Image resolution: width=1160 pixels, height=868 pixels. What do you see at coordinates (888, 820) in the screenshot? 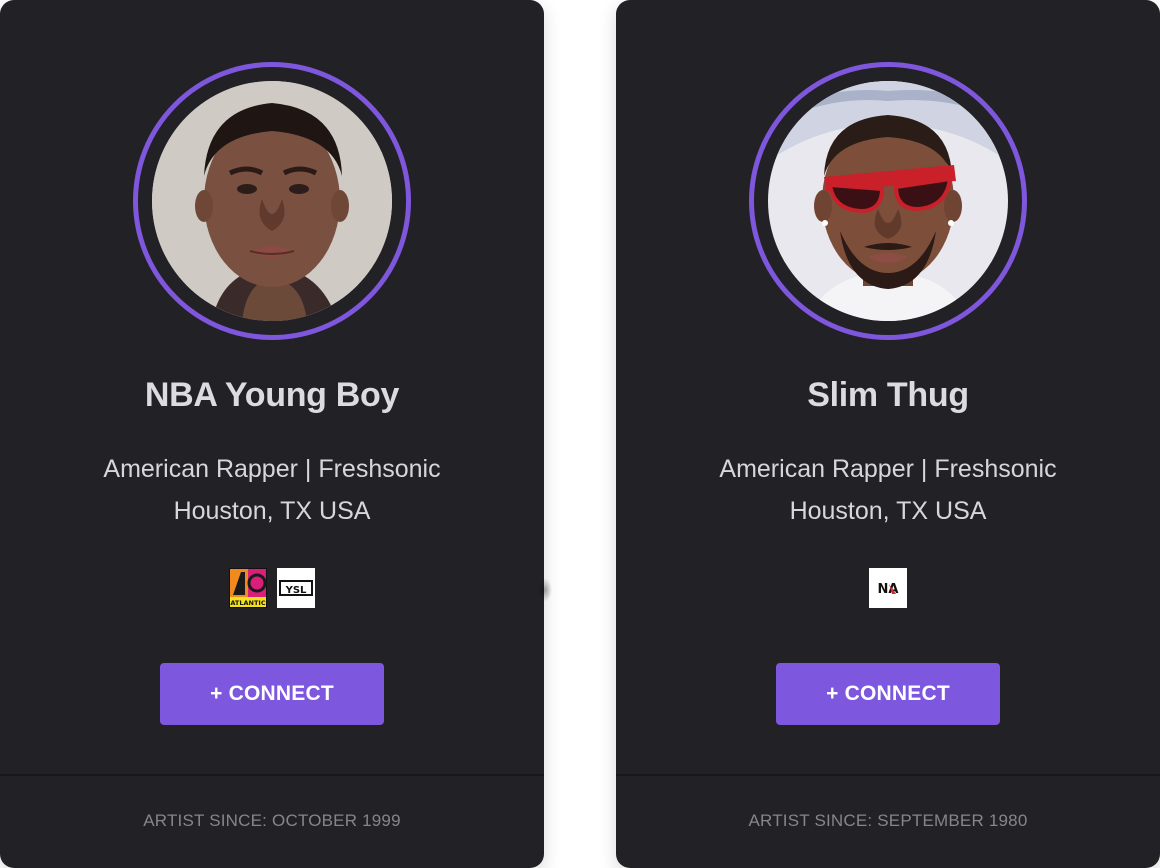
I see `artist-since: ARTIST SINCE: SEPTEMBER 1980` at bounding box center [888, 820].